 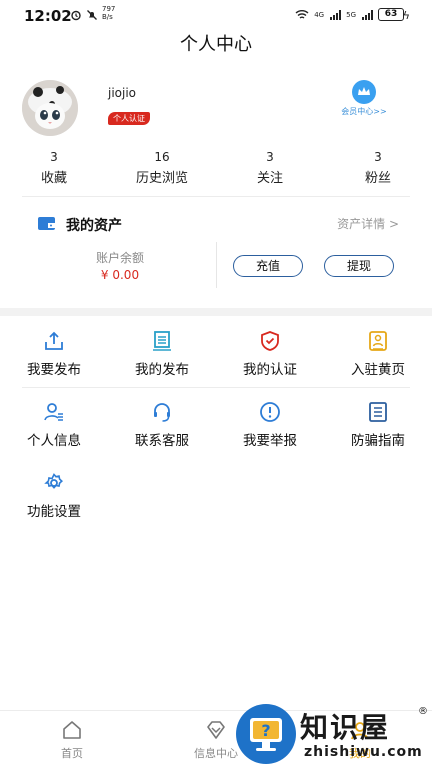 I want to click on battery-indicator: 63, so click(x=391, y=14).